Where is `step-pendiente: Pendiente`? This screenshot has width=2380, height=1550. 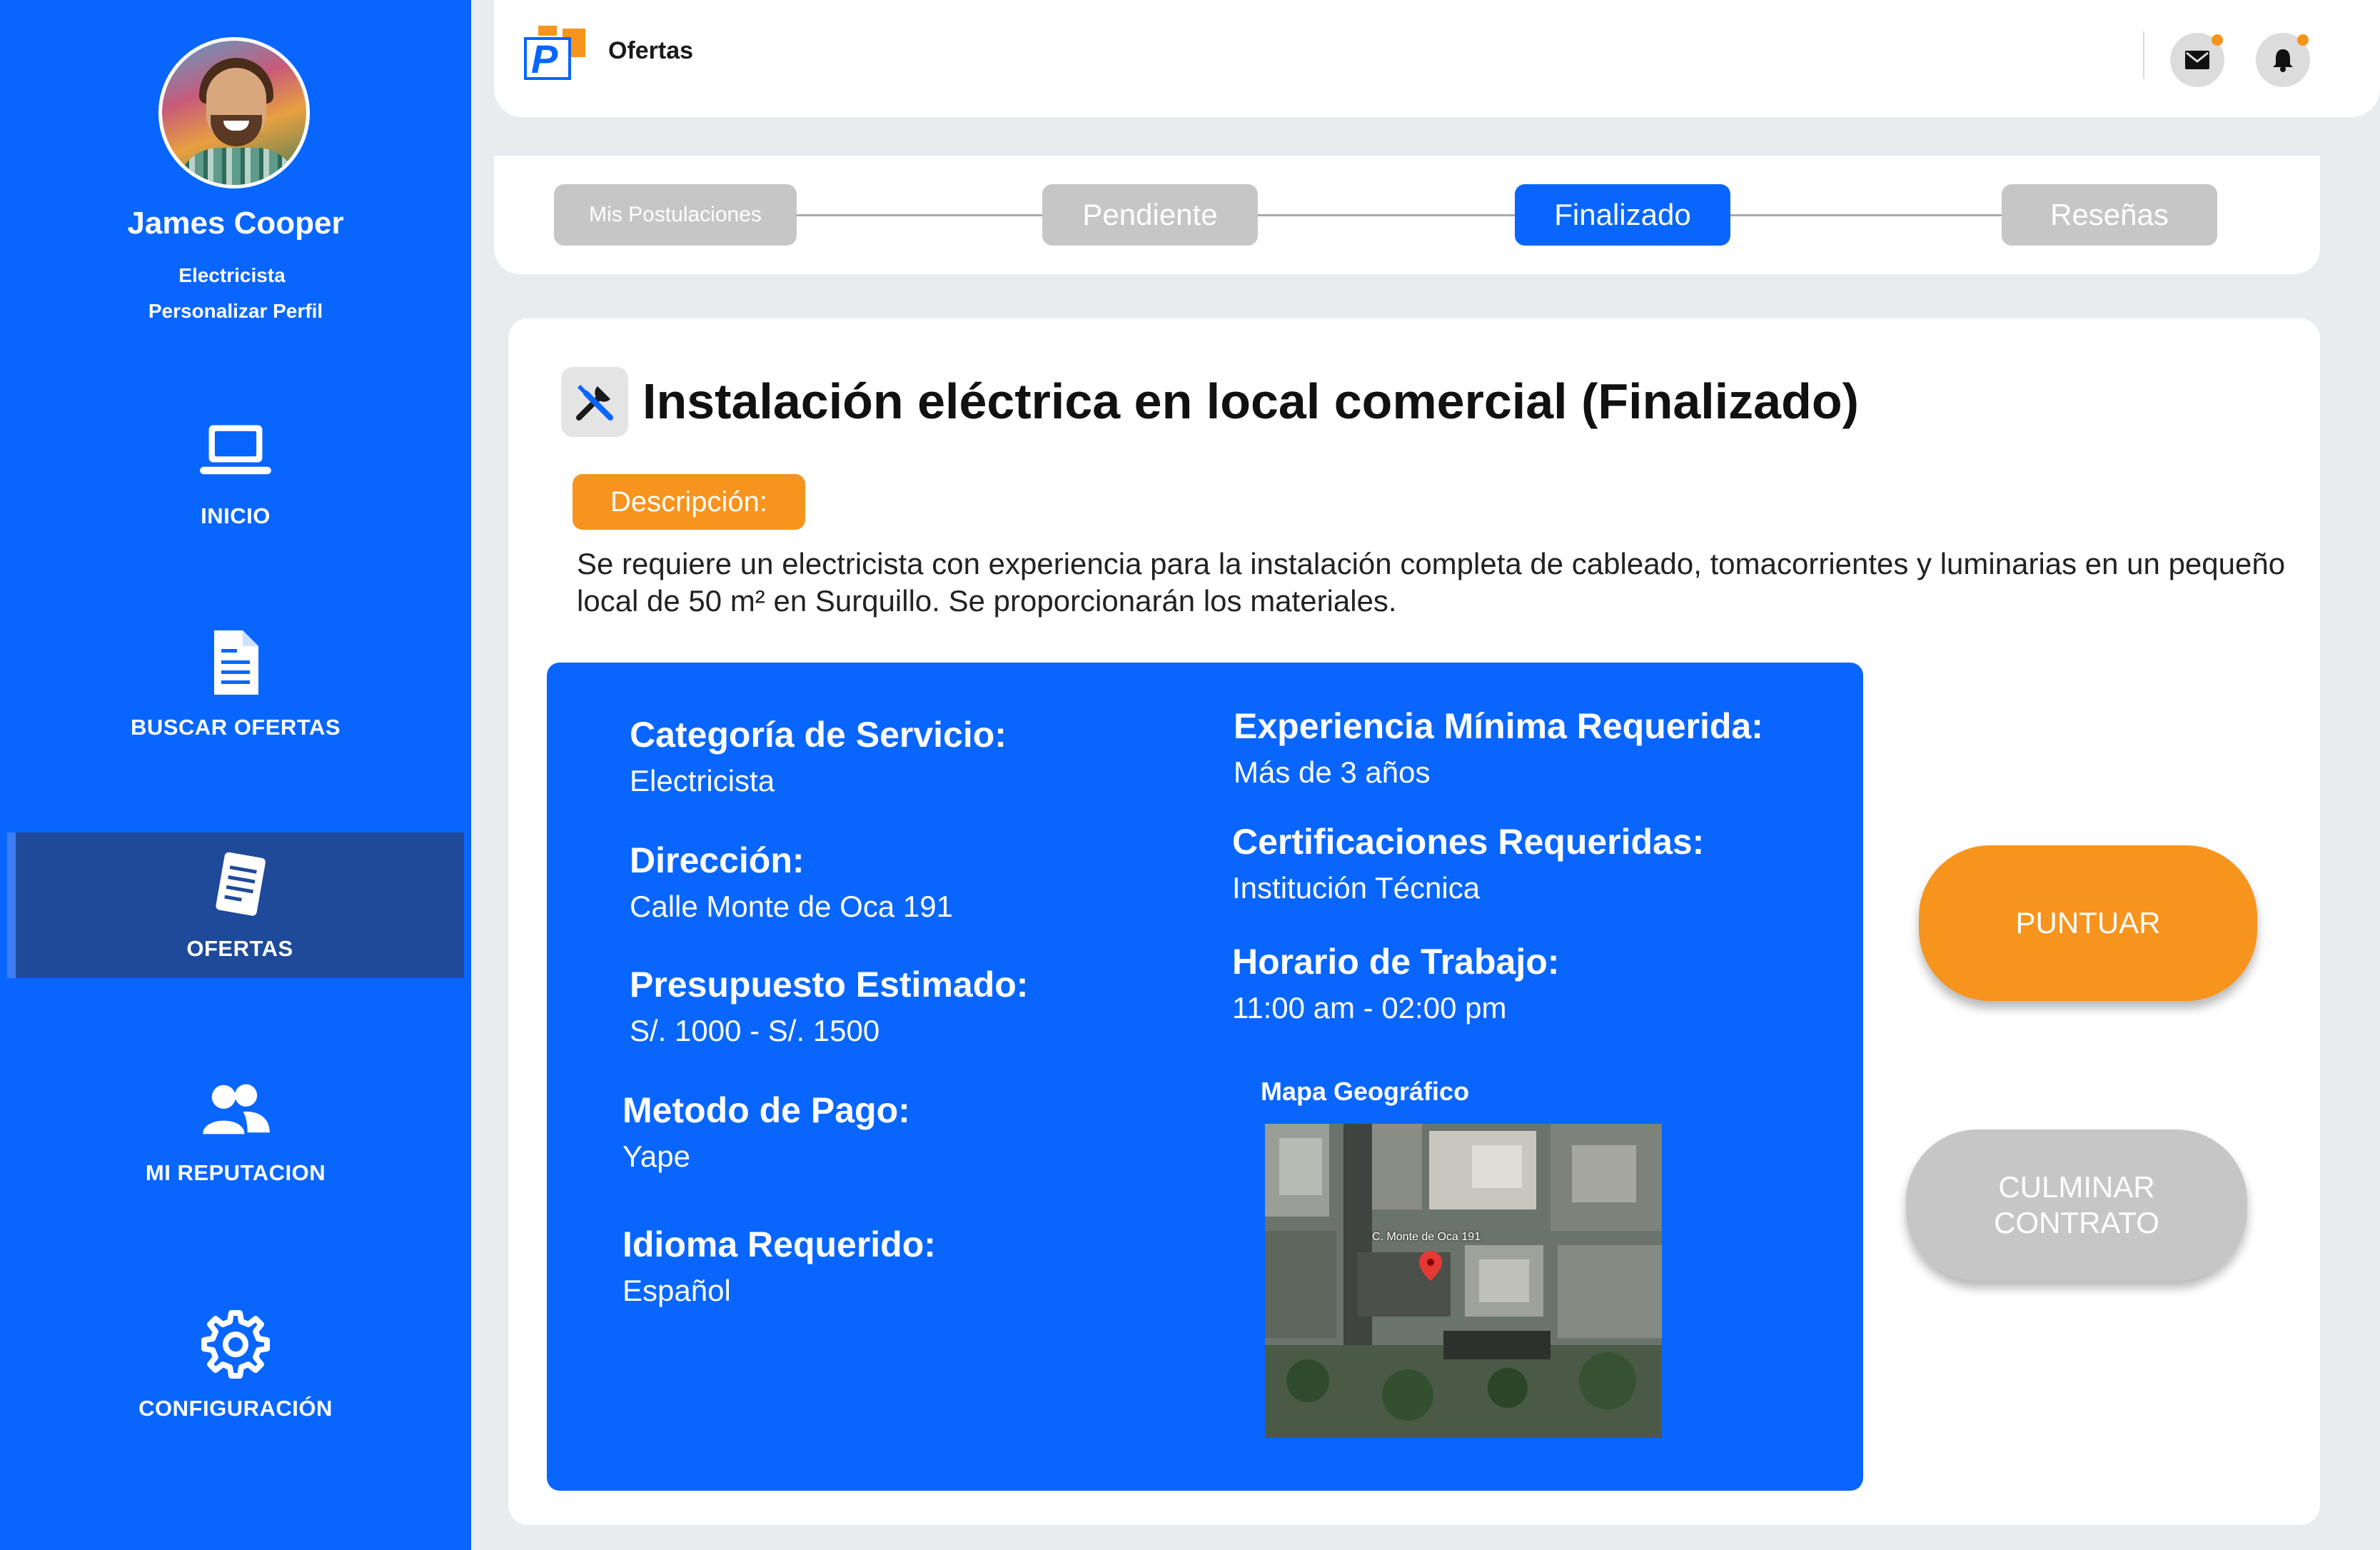
step-pendiente: Pendiente is located at coordinates (1150, 215).